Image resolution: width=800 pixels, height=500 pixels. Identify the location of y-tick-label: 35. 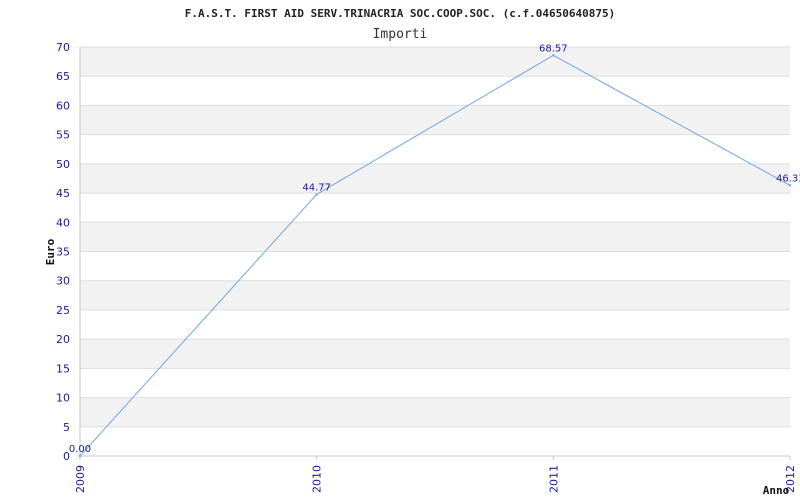
(63, 252).